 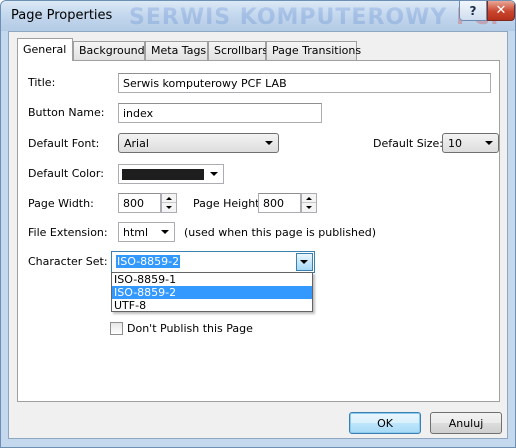 I want to click on charset-option: UTF-8, so click(x=212, y=305).